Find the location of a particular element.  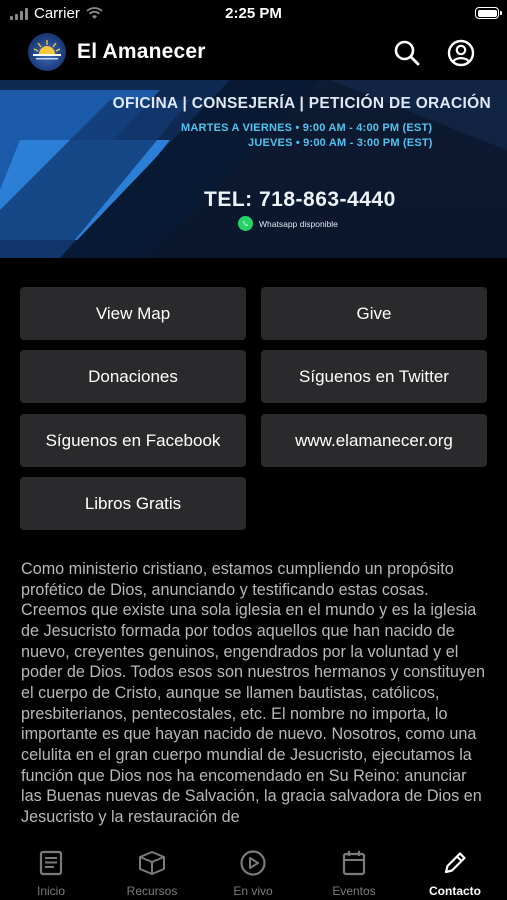

tab-label: Inicio is located at coordinates (50, 891).